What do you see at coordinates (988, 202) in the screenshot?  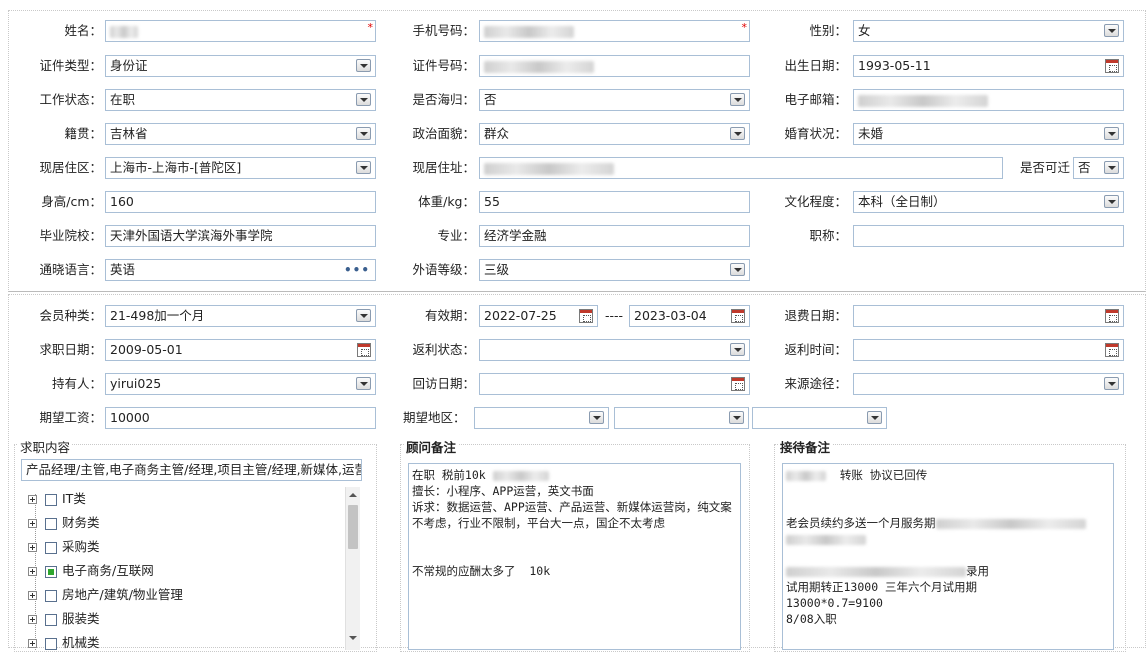 I see `education-select: 本科（全日制）` at bounding box center [988, 202].